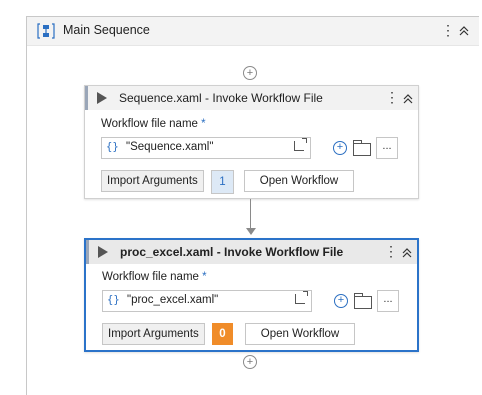  Describe the element at coordinates (170, 147) in the screenshot. I see `workflow-file-value: "Sequence.xaml"` at that location.